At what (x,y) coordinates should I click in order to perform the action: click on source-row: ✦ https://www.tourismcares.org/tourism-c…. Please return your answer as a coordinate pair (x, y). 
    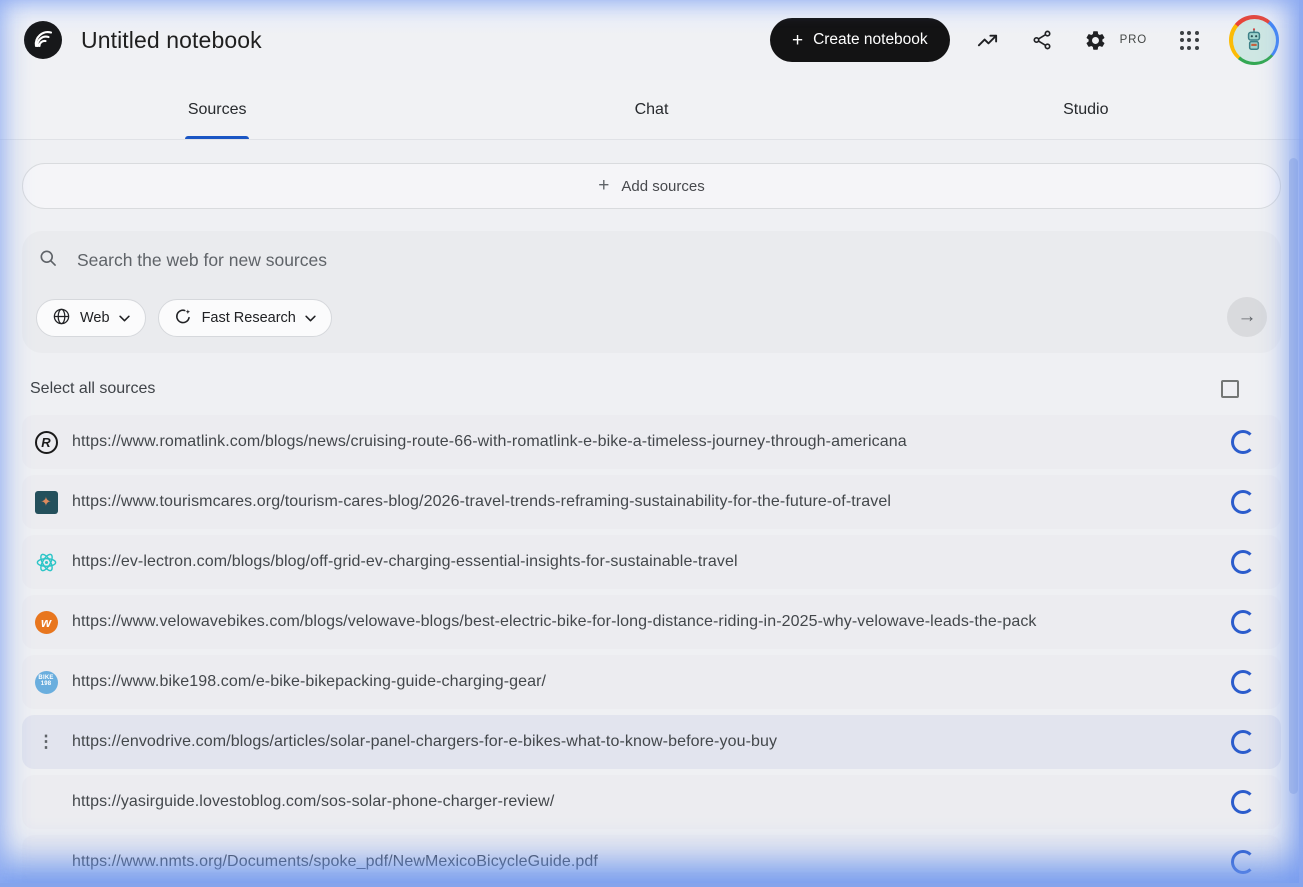
    Looking at the image, I should click on (651, 502).